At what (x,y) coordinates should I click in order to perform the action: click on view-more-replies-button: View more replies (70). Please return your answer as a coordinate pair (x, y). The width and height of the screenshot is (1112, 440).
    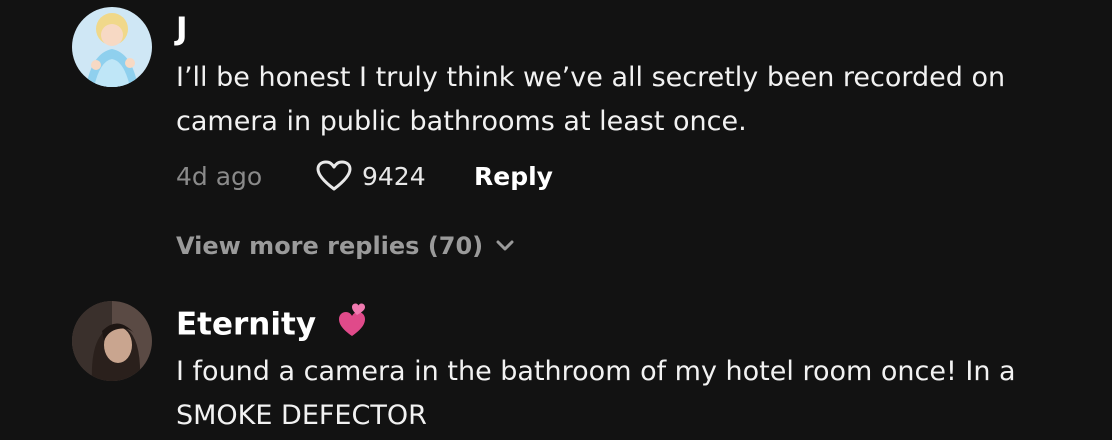
    Looking at the image, I should click on (345, 246).